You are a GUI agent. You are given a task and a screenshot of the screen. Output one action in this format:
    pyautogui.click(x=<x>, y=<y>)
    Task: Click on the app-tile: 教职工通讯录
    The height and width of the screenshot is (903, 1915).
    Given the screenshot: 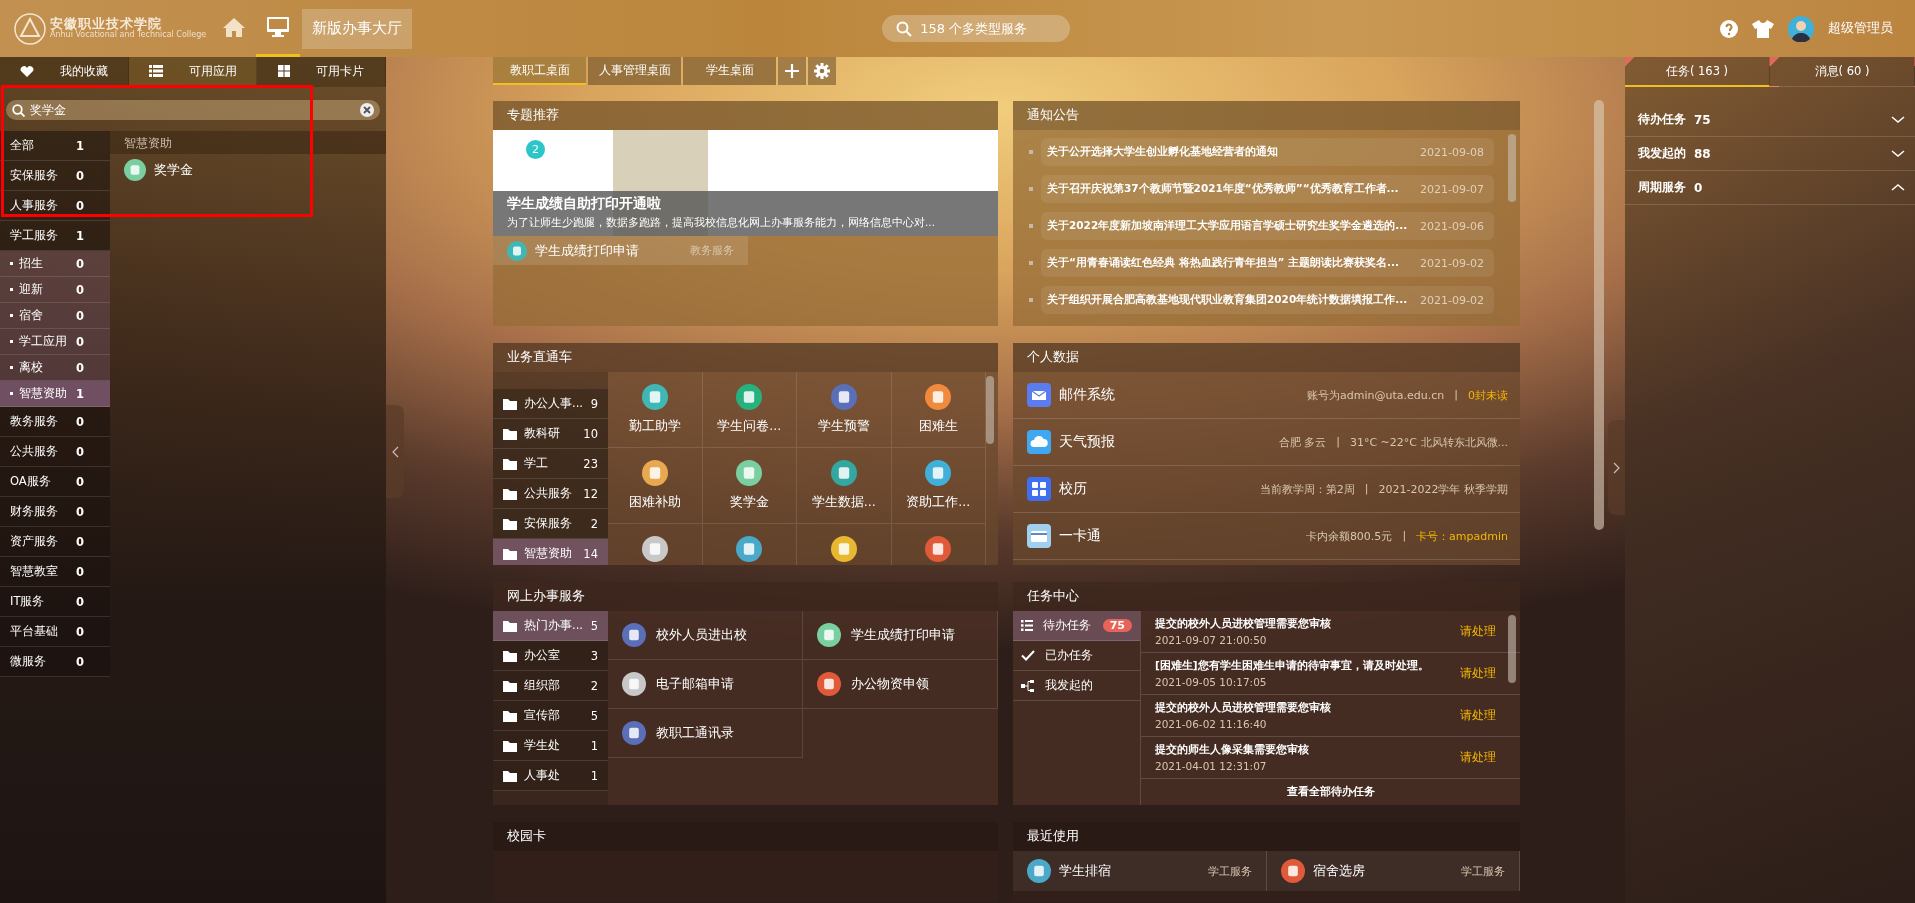 What is the action you would take?
    pyautogui.click(x=705, y=733)
    